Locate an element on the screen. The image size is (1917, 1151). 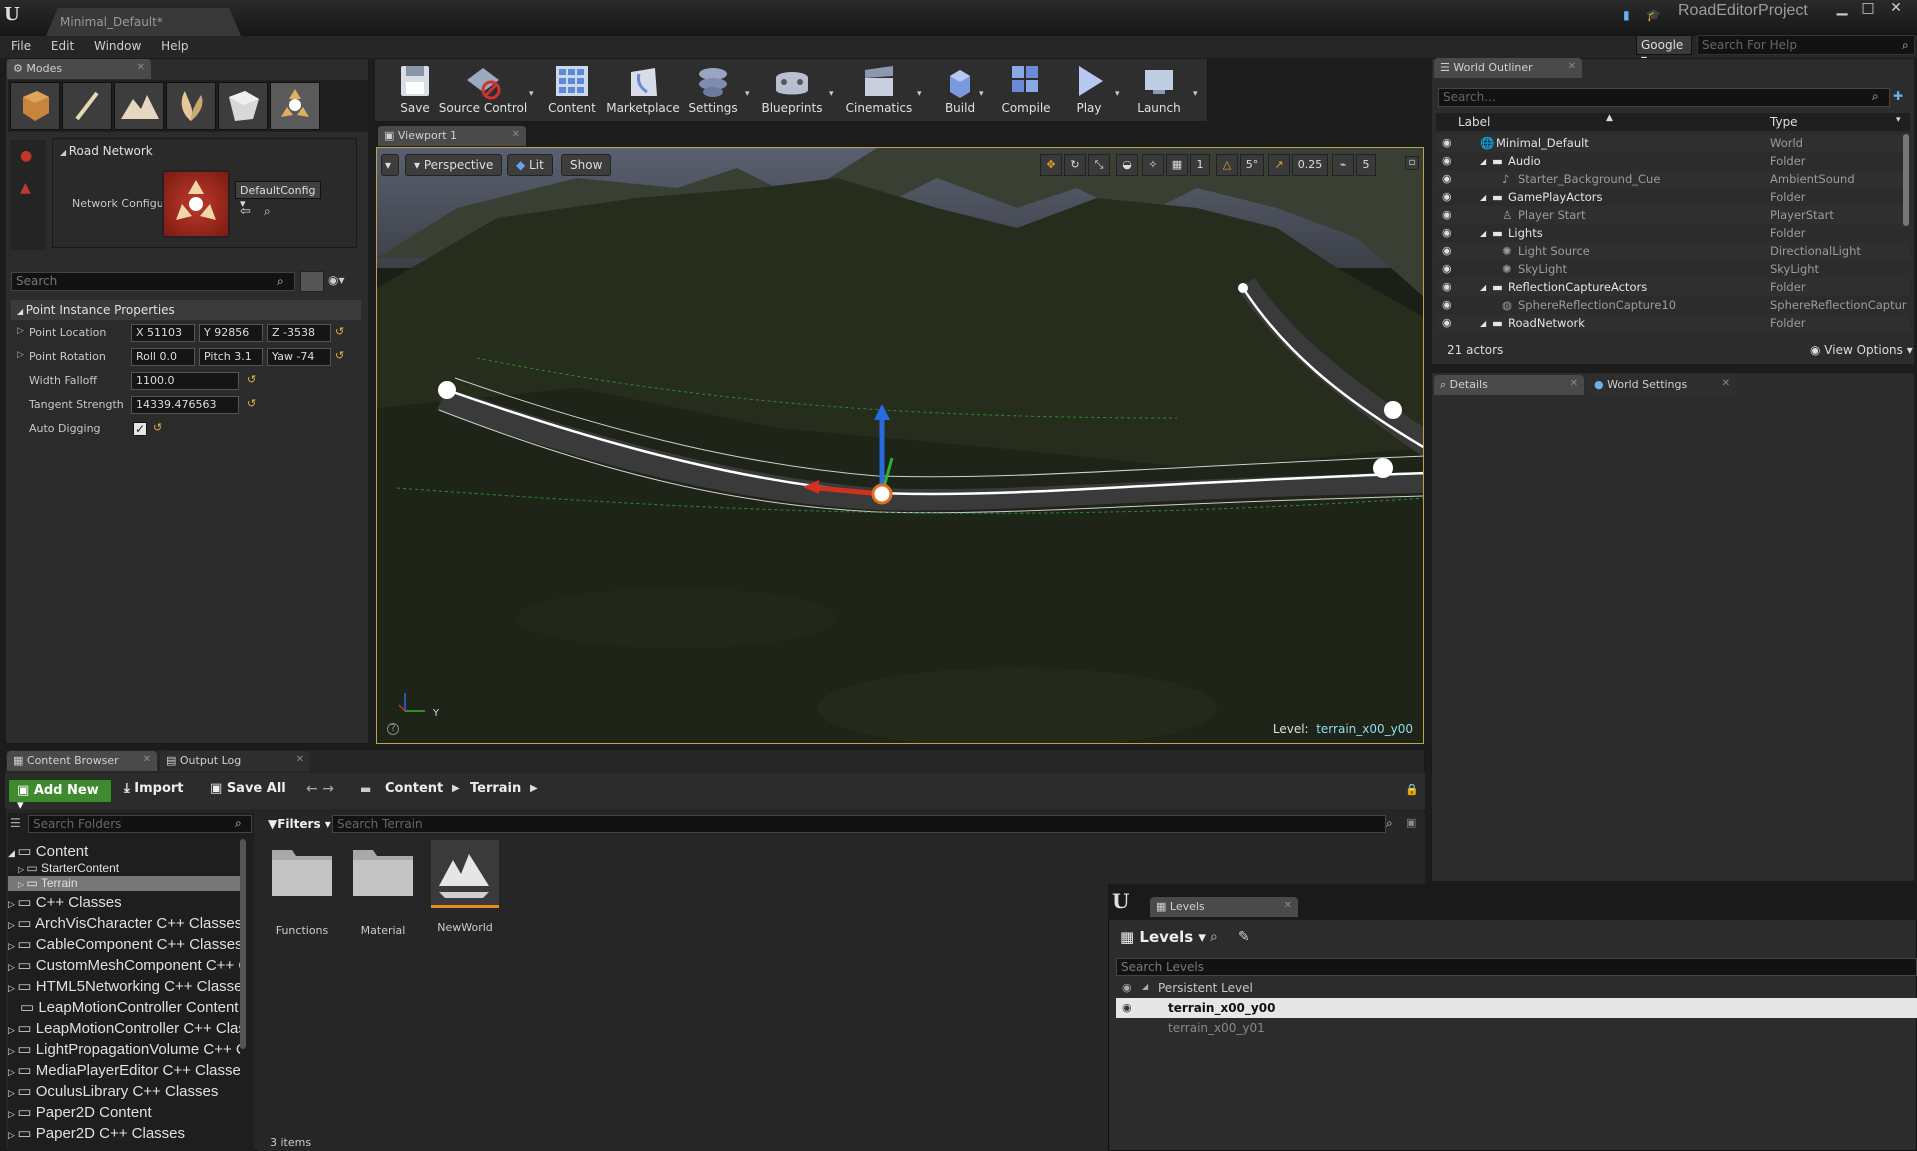
add-new-button: ▣ Add New ▾ is located at coordinates (60, 796).